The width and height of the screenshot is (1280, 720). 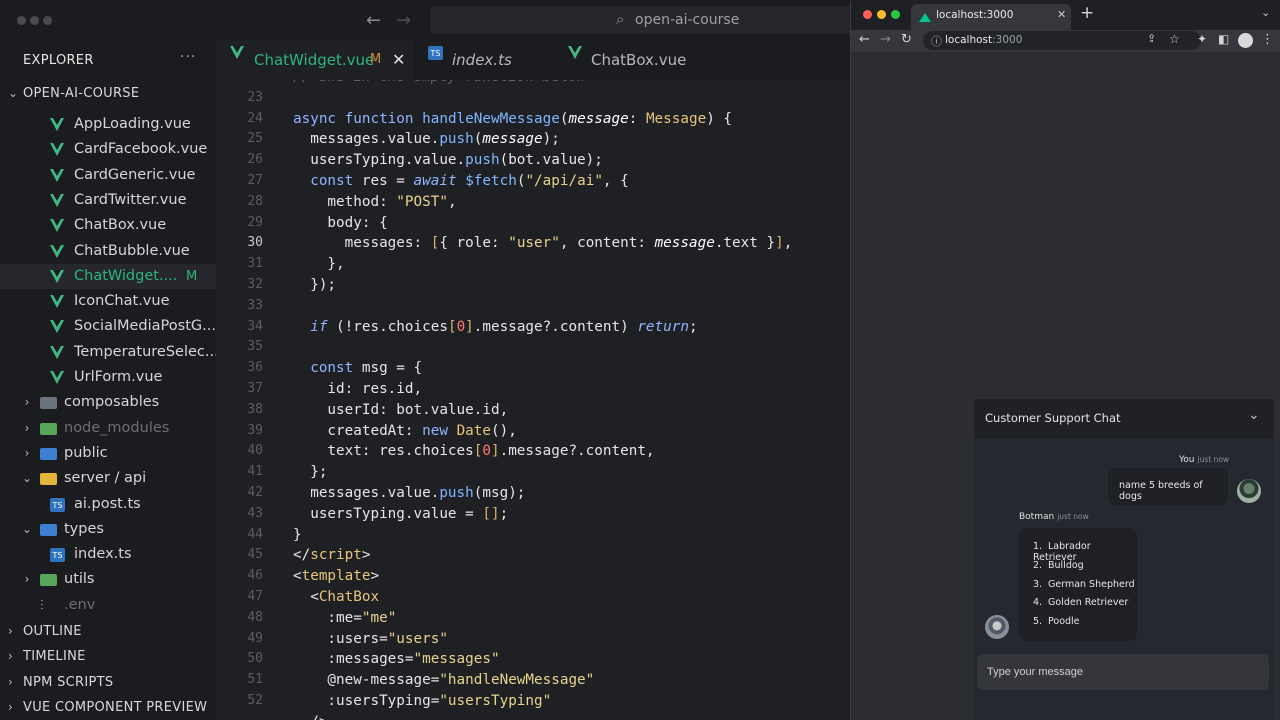 What do you see at coordinates (435, 53) in the screenshot?
I see `typescript-file-icon: TS` at bounding box center [435, 53].